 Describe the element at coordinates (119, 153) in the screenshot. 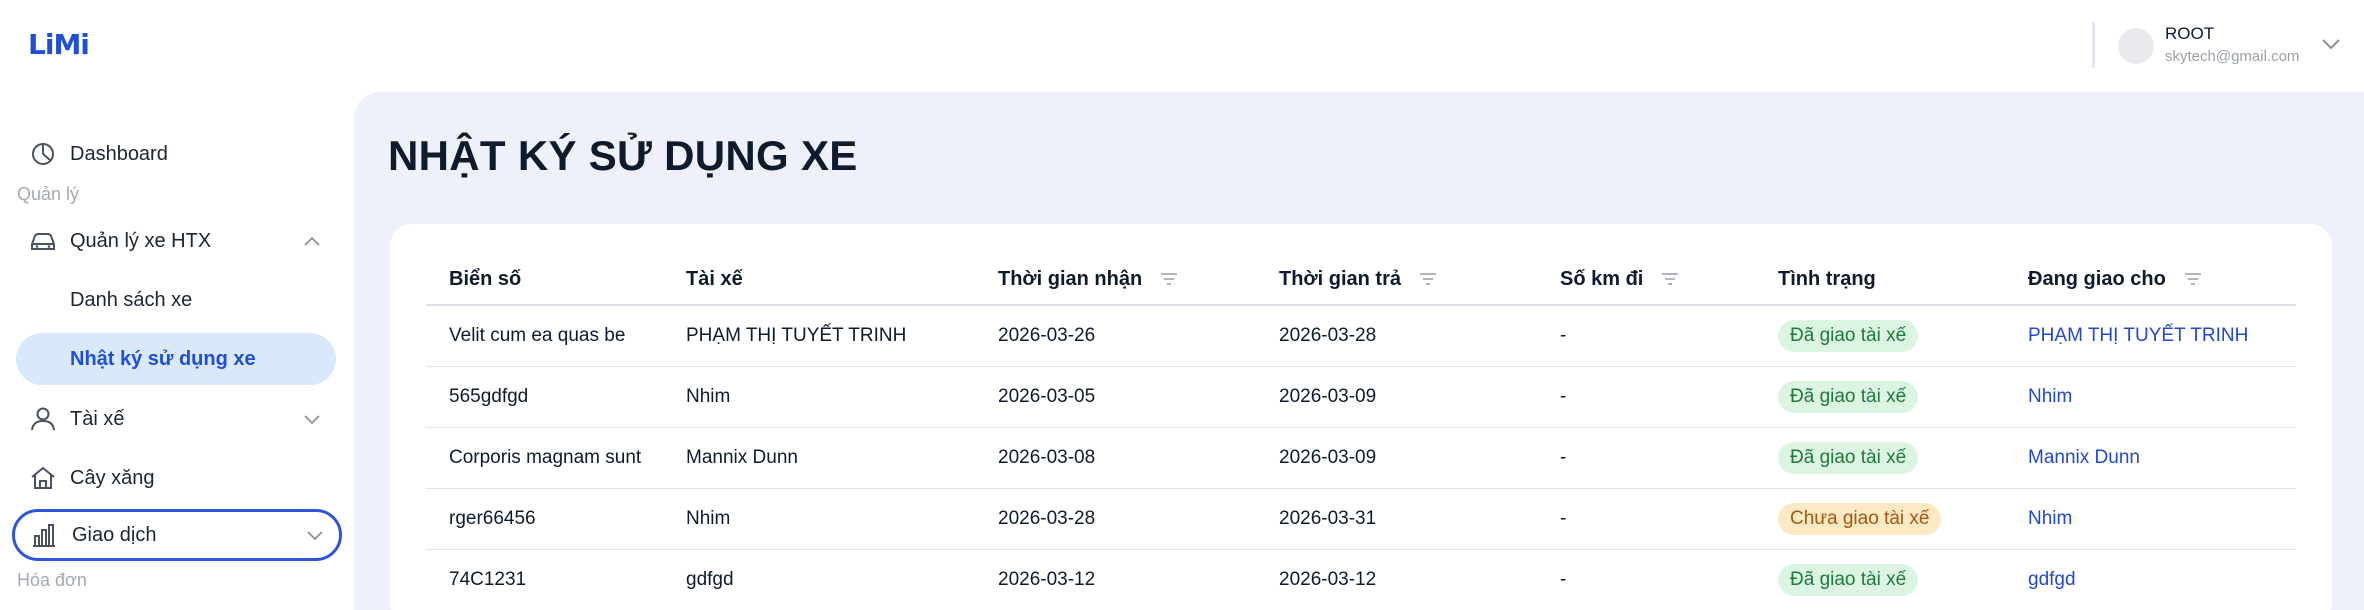

I see `sidebar-item-label: Dashboard` at that location.